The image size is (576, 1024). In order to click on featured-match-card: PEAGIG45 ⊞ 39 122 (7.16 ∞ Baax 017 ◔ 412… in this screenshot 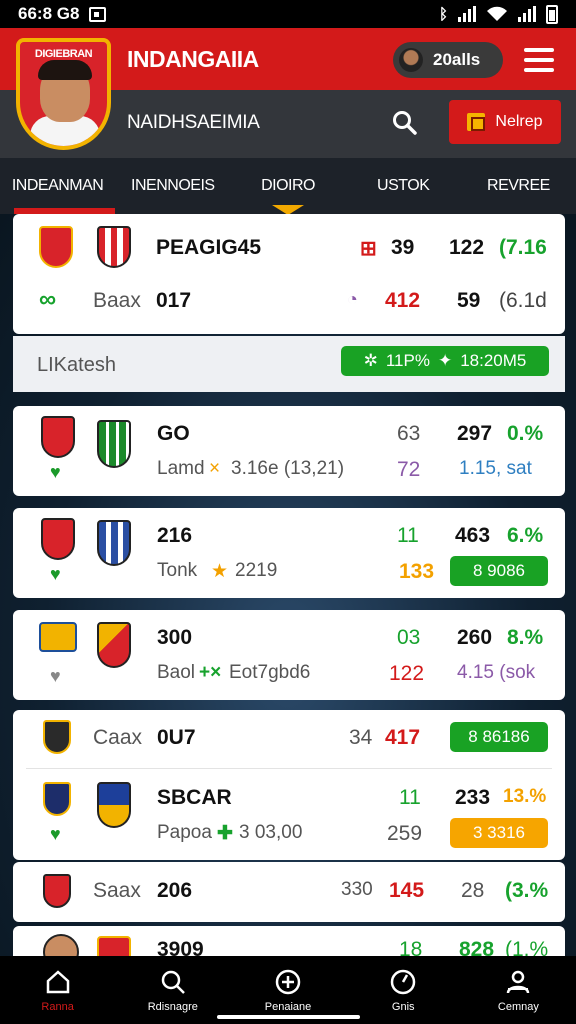, I will do `click(289, 274)`.